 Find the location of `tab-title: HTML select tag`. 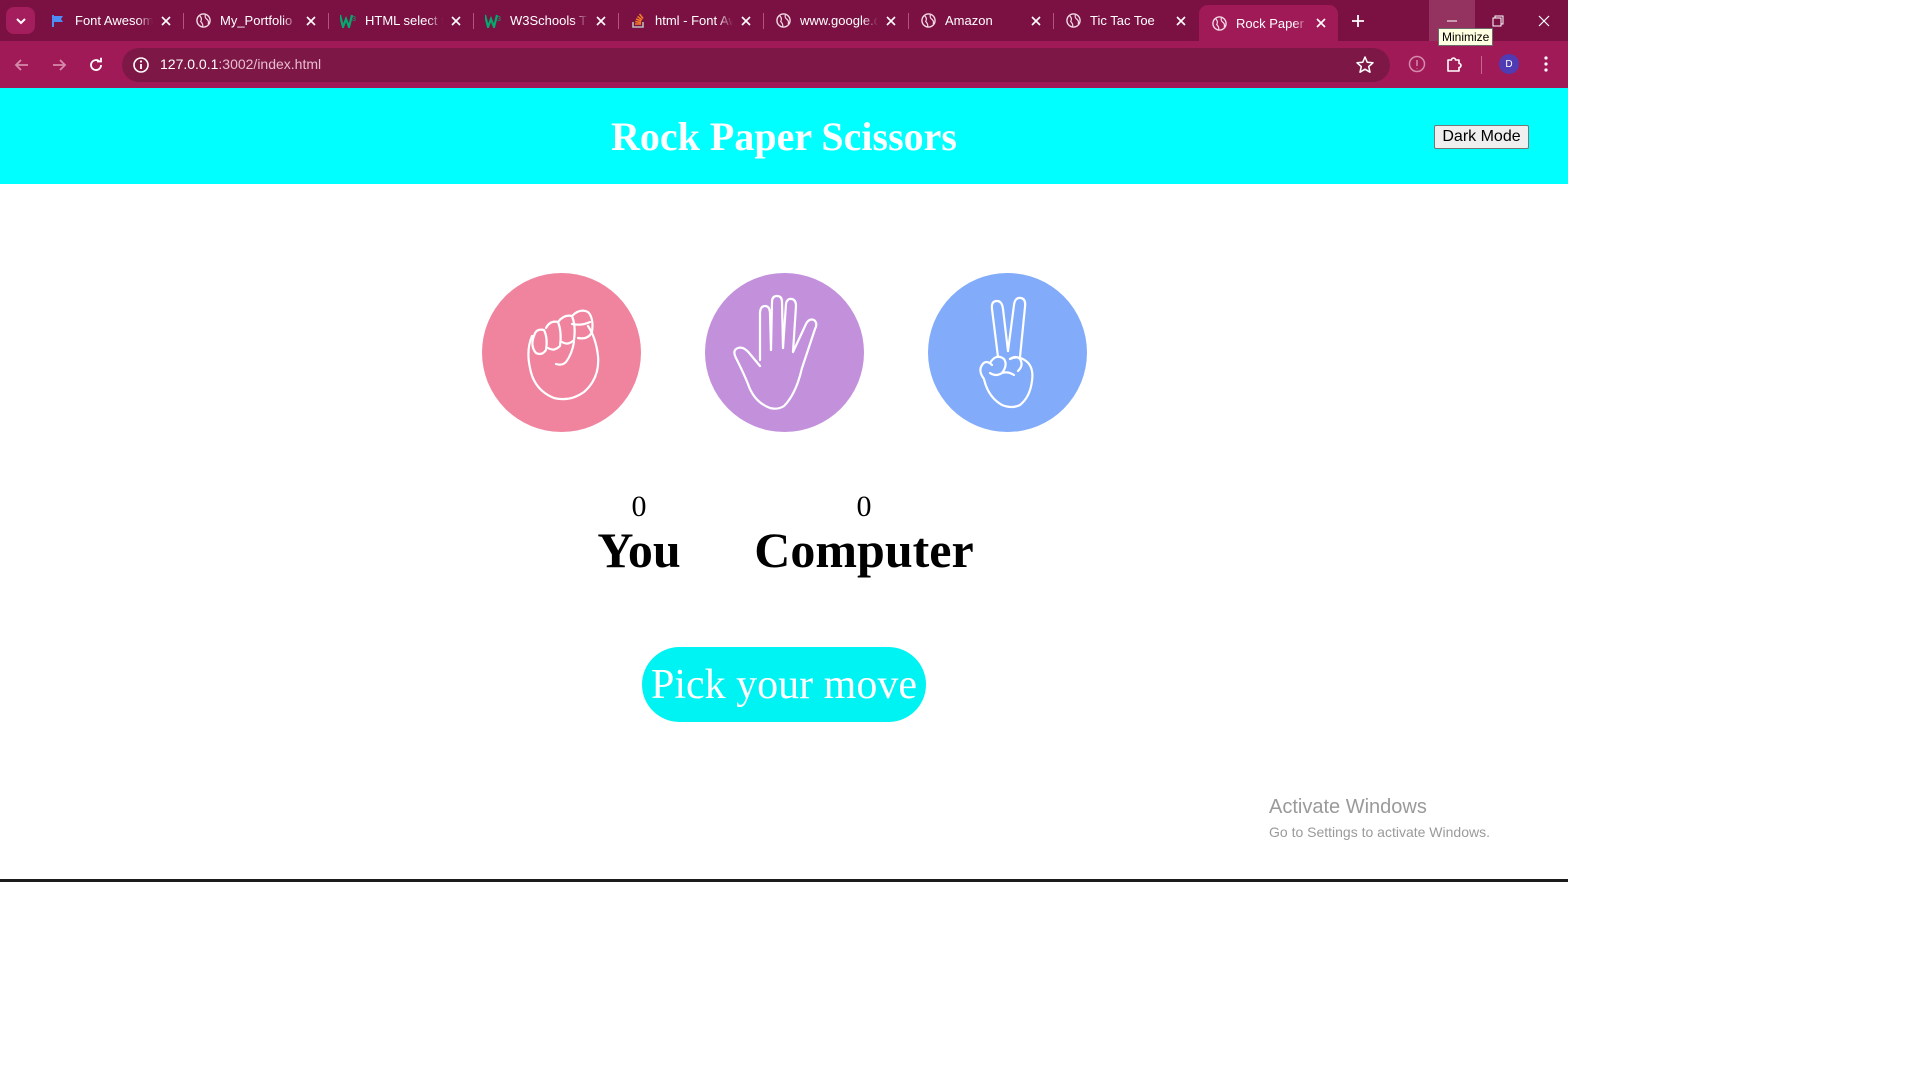

tab-title: HTML select tag is located at coordinates (404, 20).